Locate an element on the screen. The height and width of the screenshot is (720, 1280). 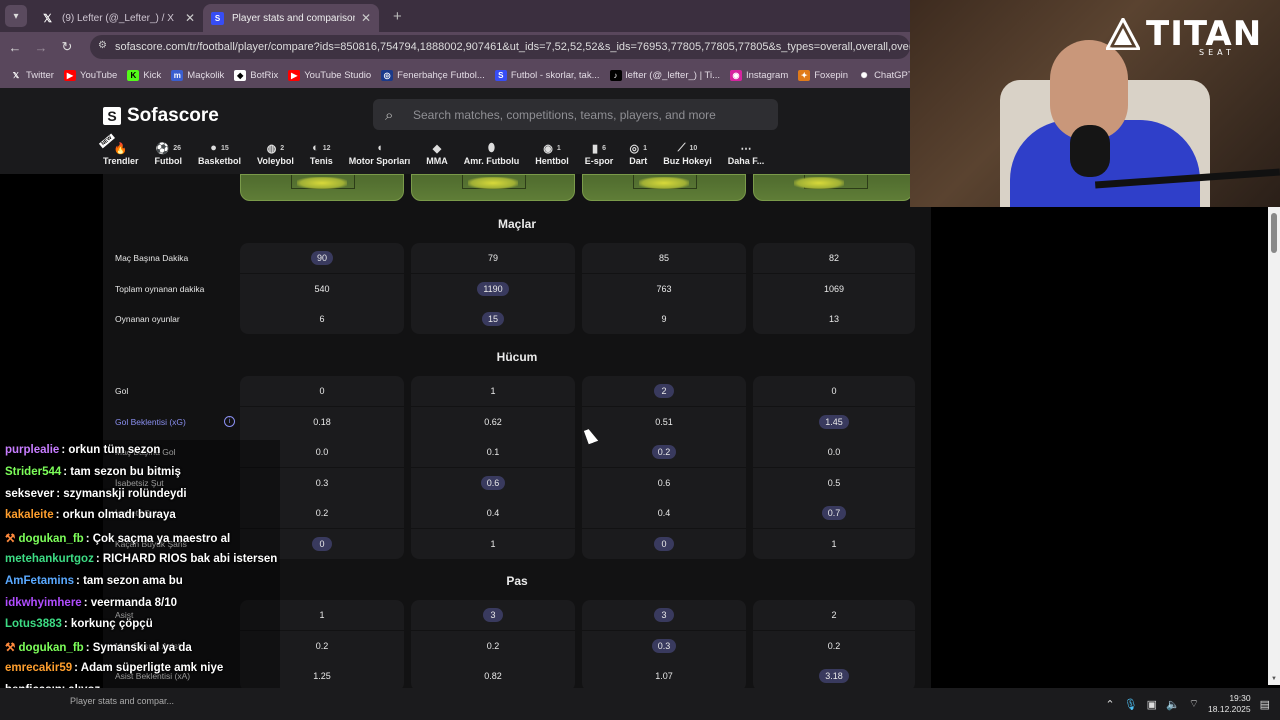
bookmark-youtube-studio: ▶ YouTube Studio is located at coordinates (329, 75).